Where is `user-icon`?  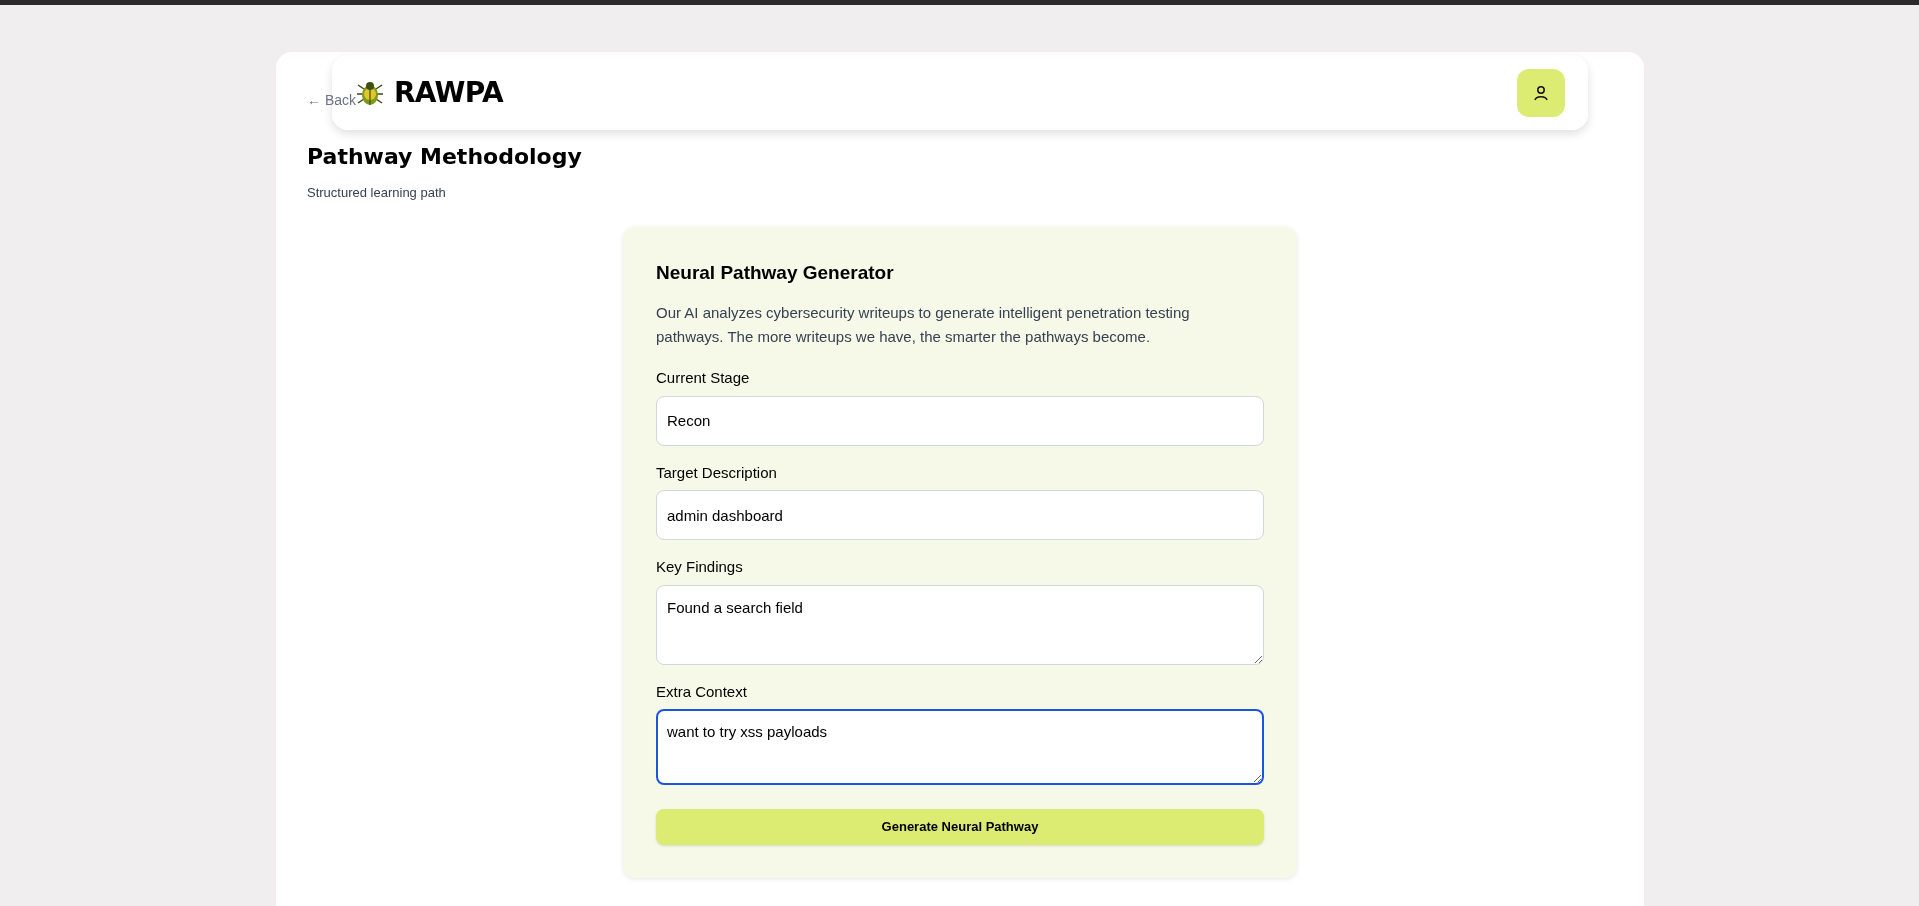 user-icon is located at coordinates (1541, 92).